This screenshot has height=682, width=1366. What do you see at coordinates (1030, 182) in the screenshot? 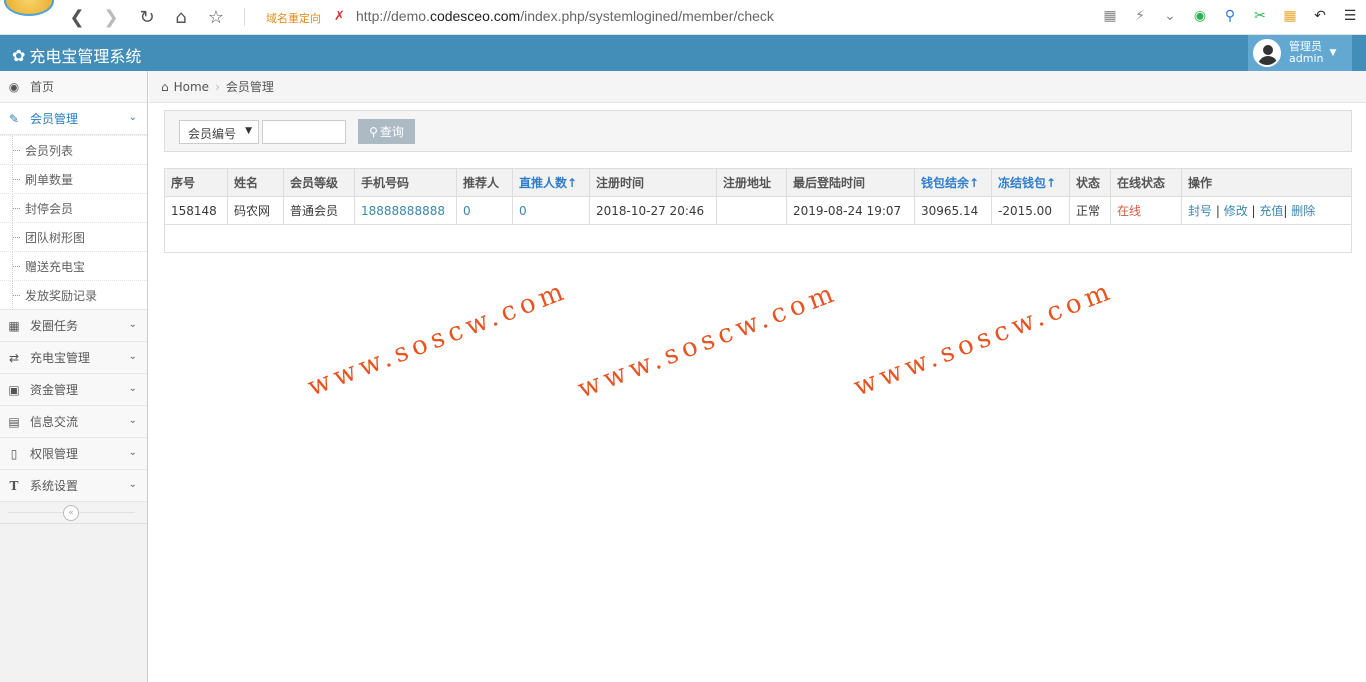
I see `col-frozen: 冻结钱包↑` at bounding box center [1030, 182].